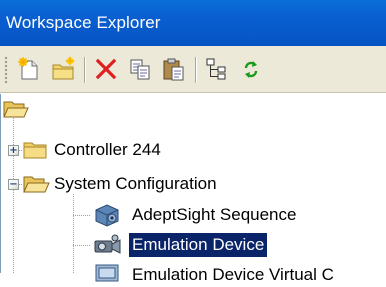 This screenshot has height=287, width=386. I want to click on paste-button, so click(174, 69).